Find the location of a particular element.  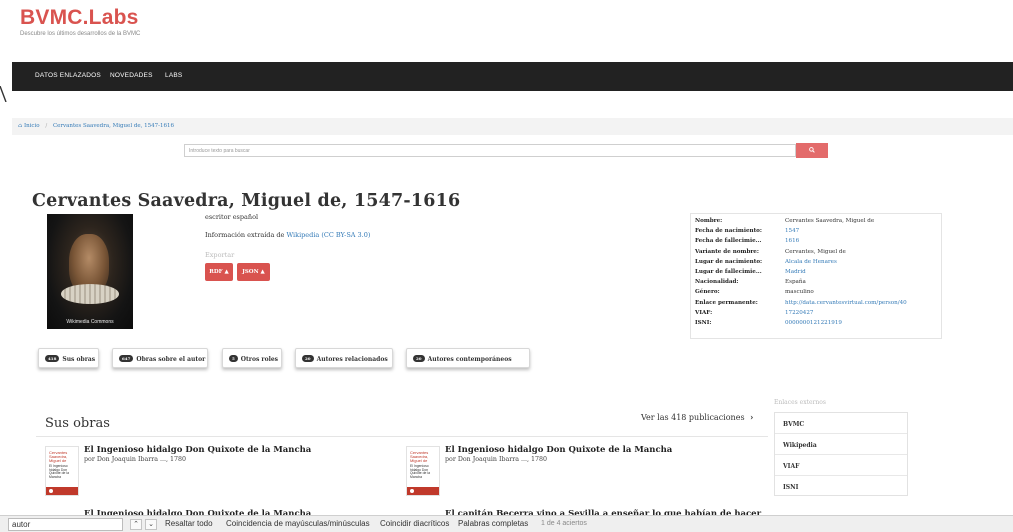

page-edge-mark is located at coordinates (3, 94).